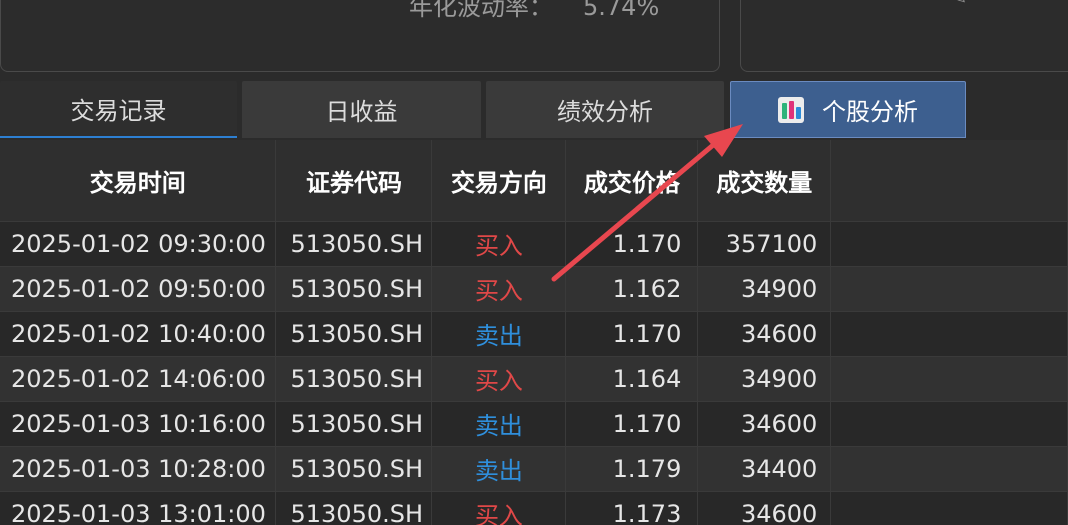  I want to click on trade-time-cell: 2025-01-03 10:16:00, so click(138, 424).